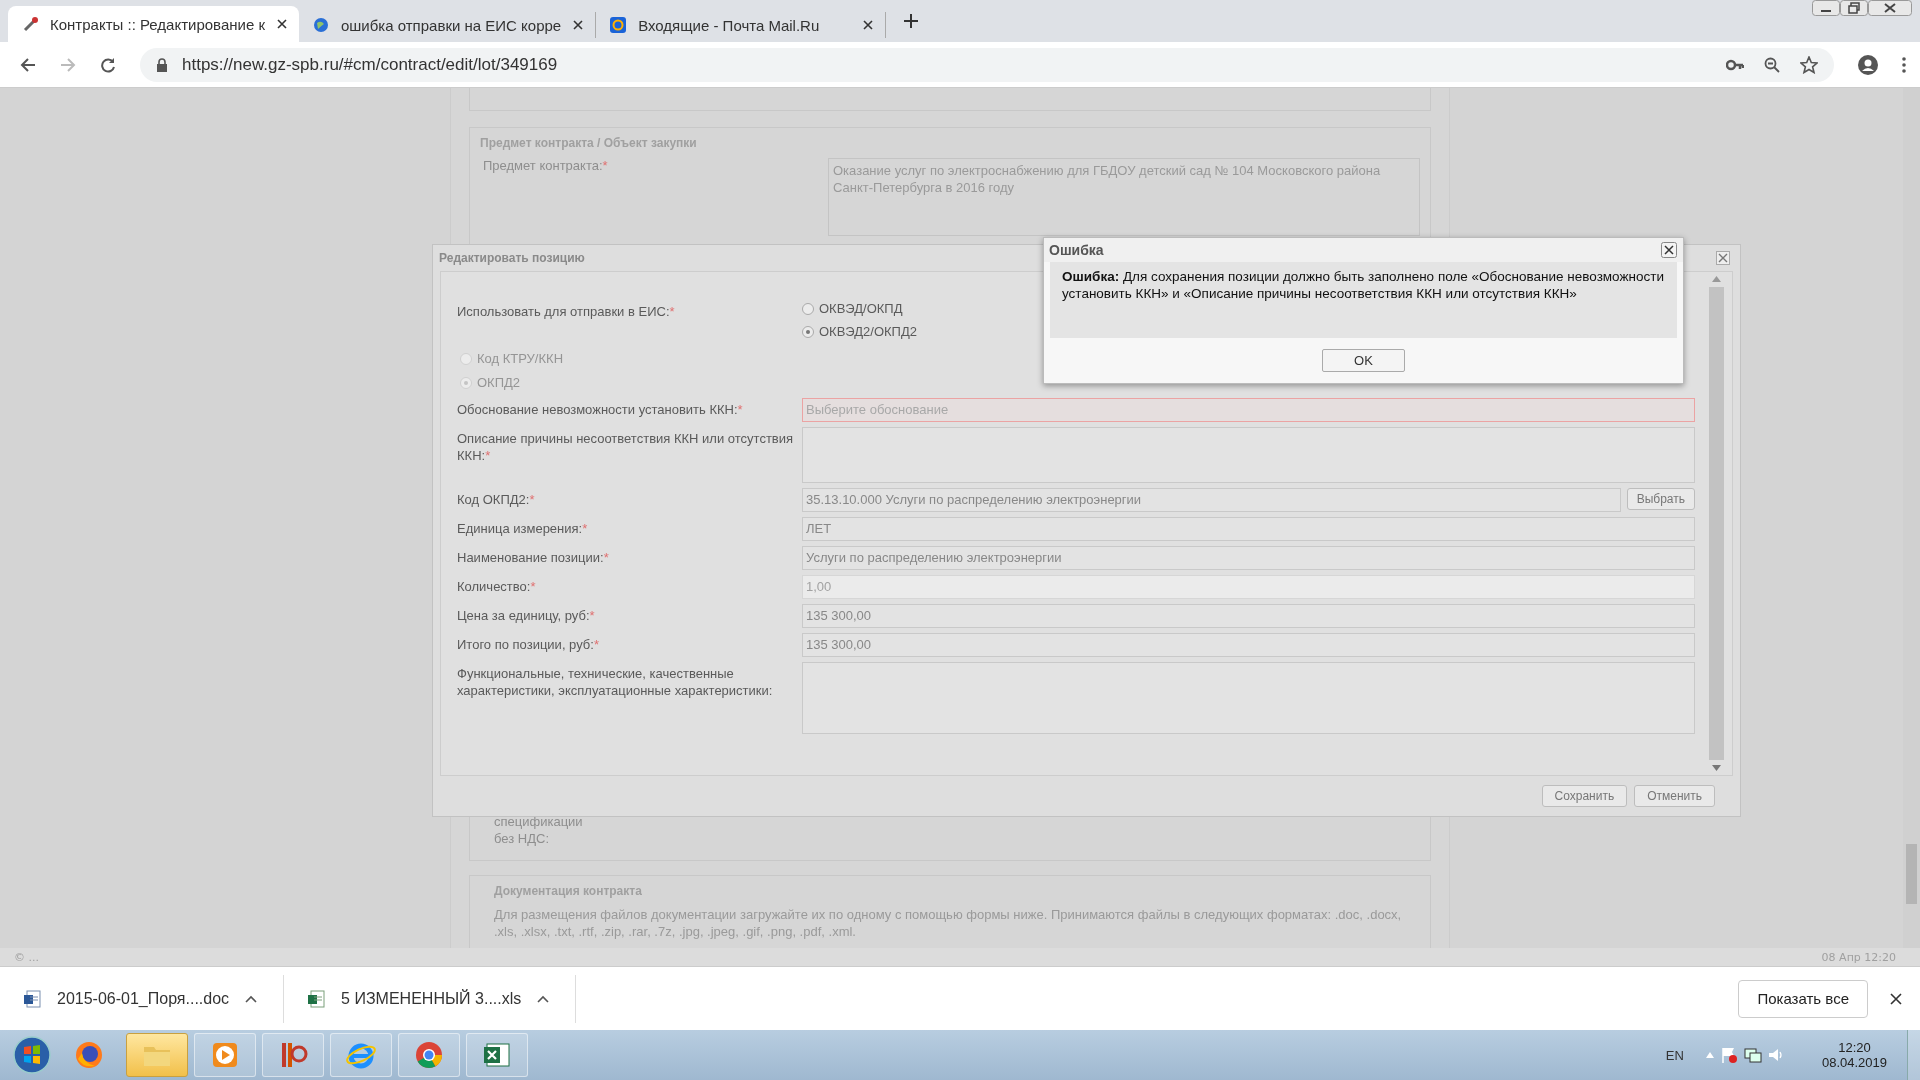 This screenshot has width=1920, height=1080. What do you see at coordinates (618, 25) in the screenshot?
I see `mail-icon` at bounding box center [618, 25].